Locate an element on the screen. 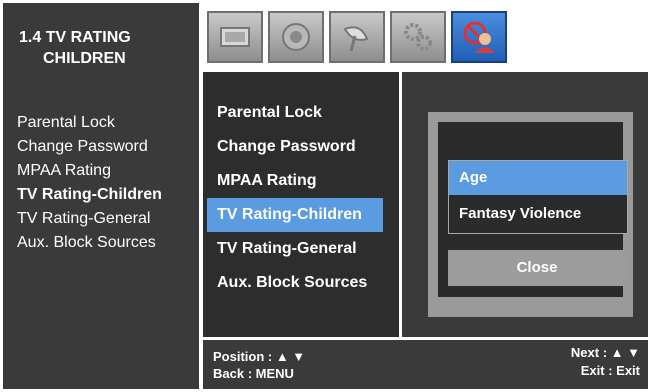 This screenshot has height=392, width=651. info-item-aux-block-sources: Aux. Block Sources is located at coordinates (86, 242).